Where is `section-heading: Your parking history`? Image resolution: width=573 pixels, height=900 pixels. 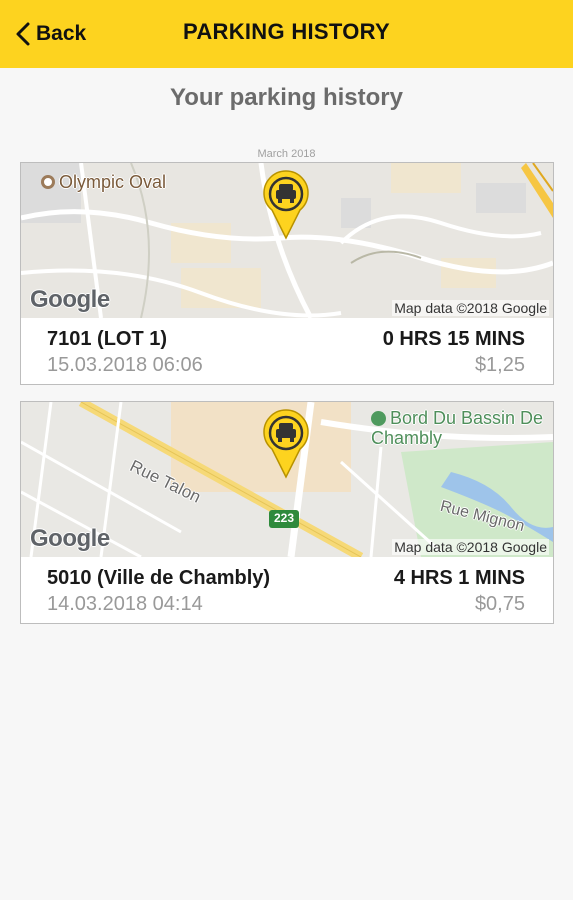 section-heading: Your parking history is located at coordinates (286, 97).